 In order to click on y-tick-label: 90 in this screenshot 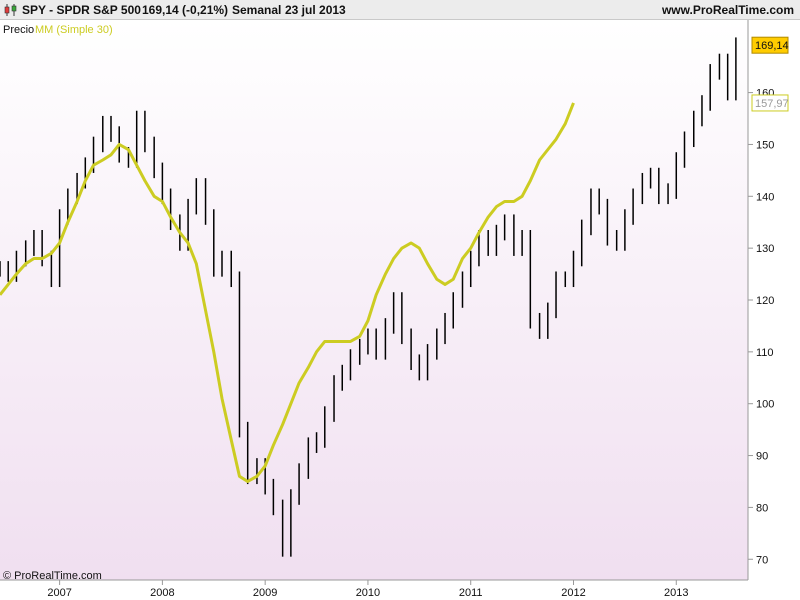, I will do `click(762, 457)`.